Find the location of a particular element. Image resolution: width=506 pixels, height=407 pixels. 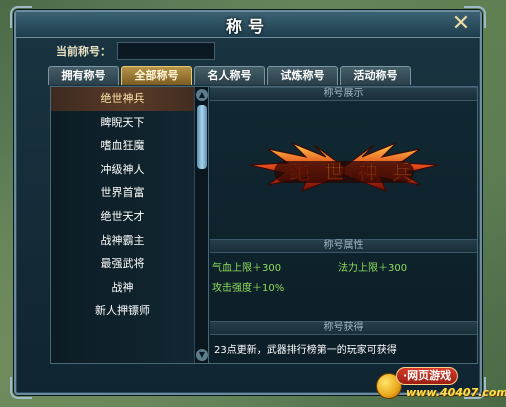

attribute-mp: 法力上限＋300 is located at coordinates (373, 268).